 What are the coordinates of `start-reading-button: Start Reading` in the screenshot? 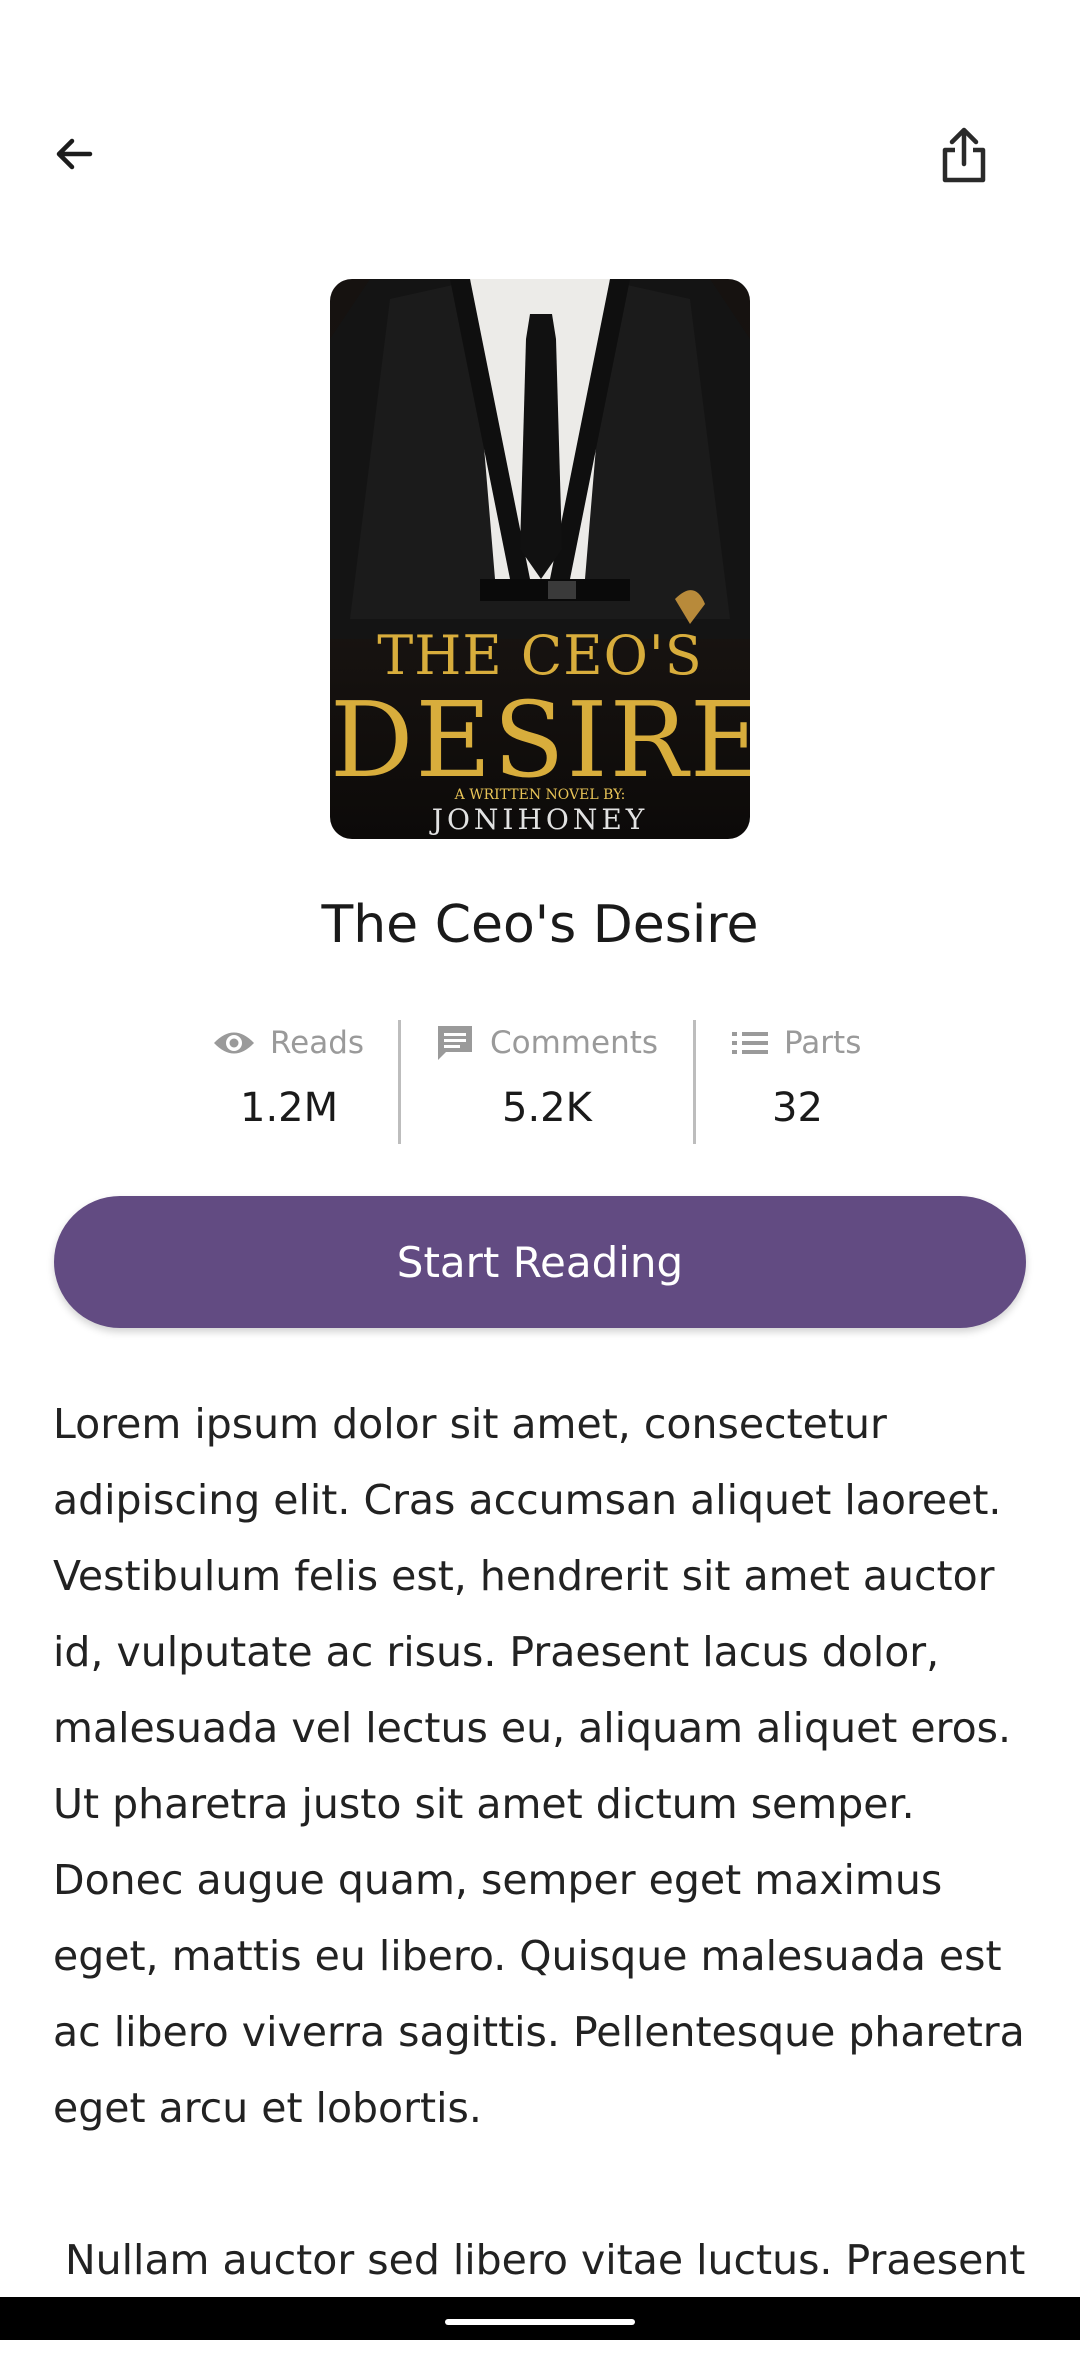 It's located at (540, 1262).